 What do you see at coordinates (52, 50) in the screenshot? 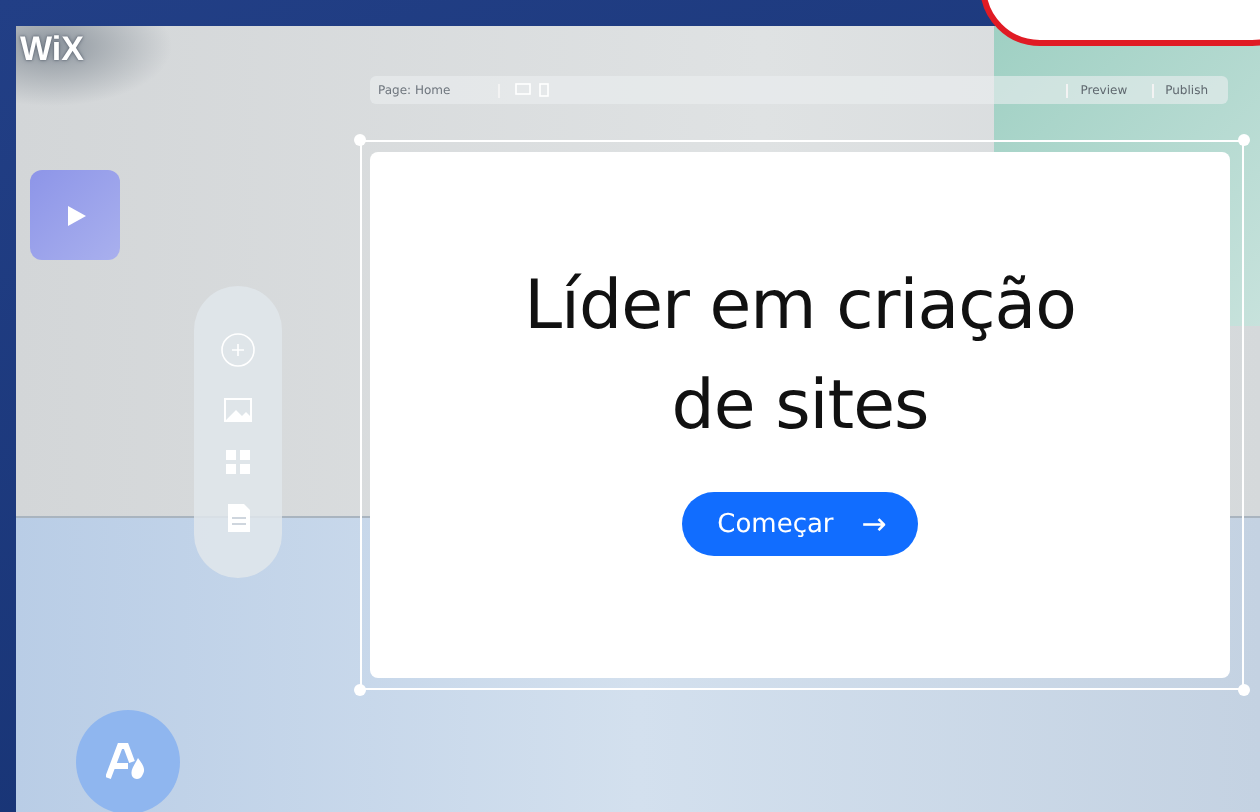
I see `logo: WiX` at bounding box center [52, 50].